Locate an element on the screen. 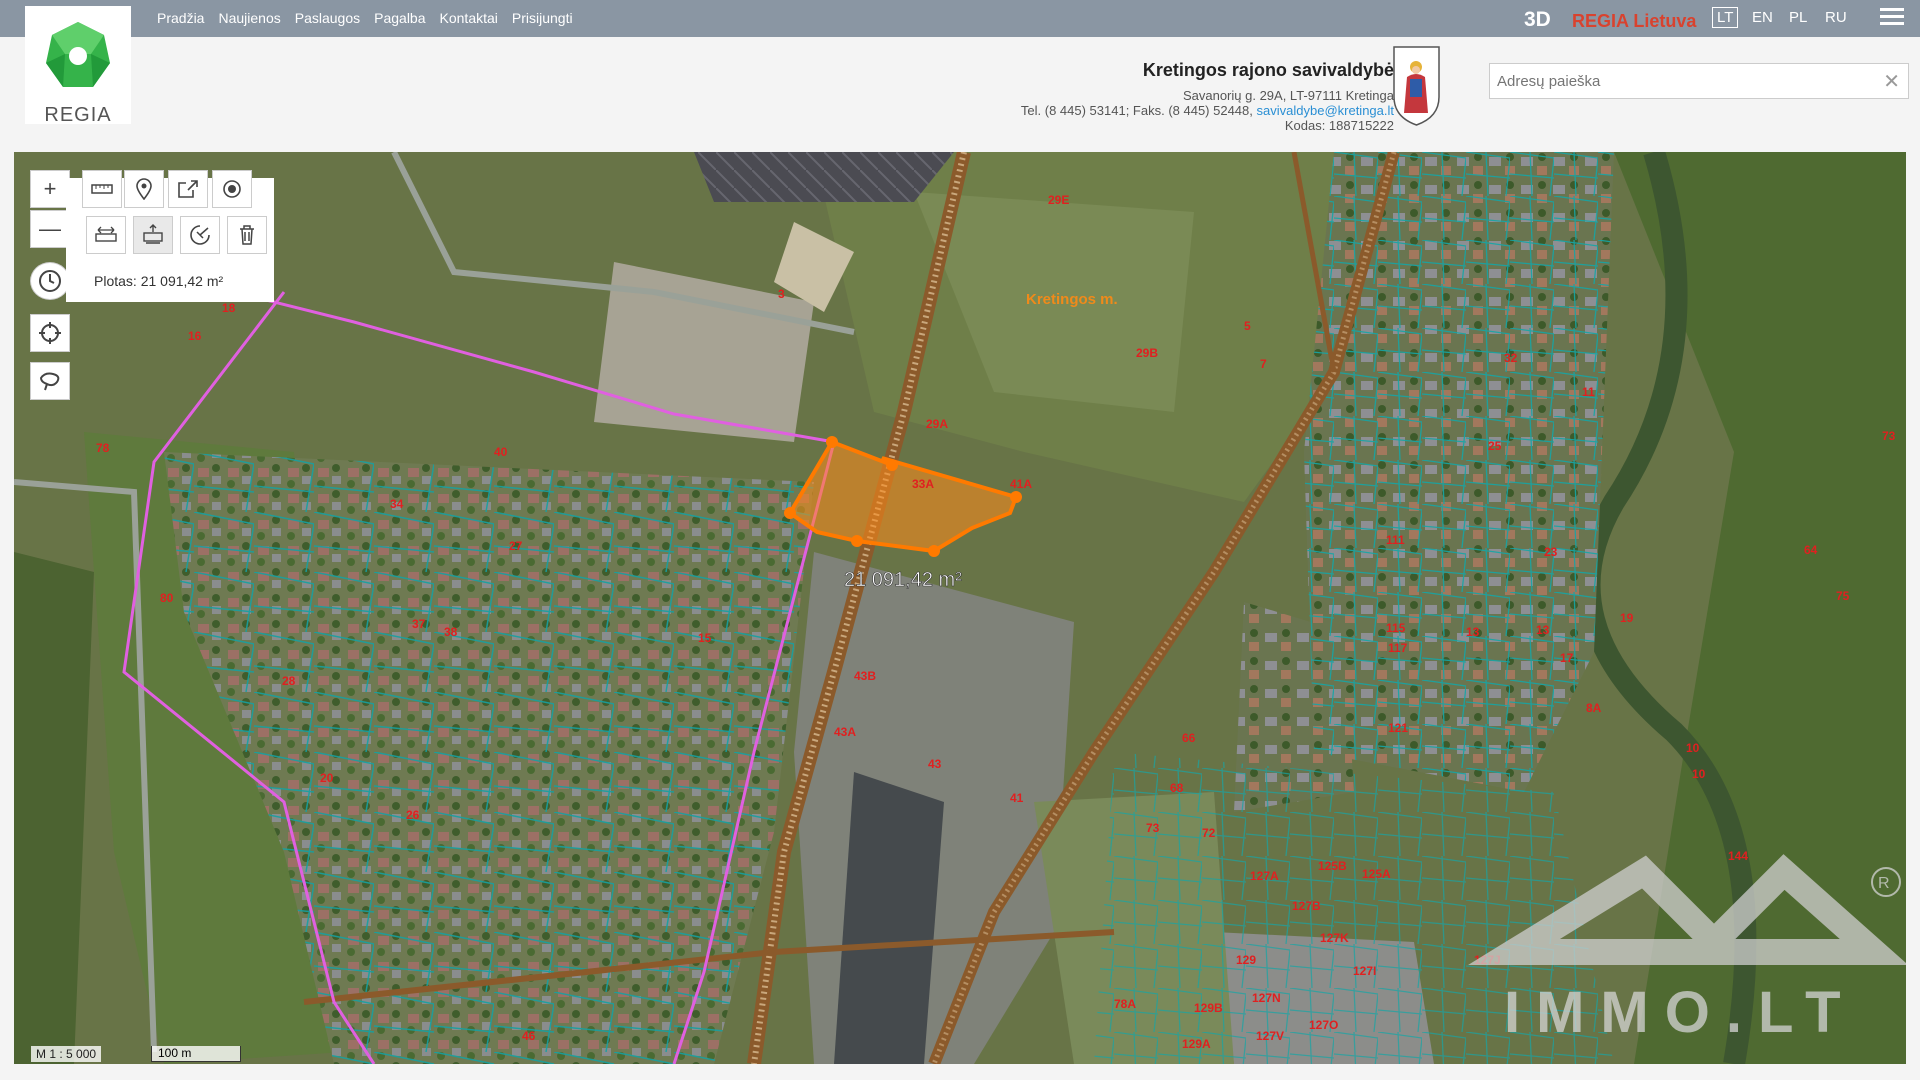  parcel-label: 129 is located at coordinates (1246, 960).